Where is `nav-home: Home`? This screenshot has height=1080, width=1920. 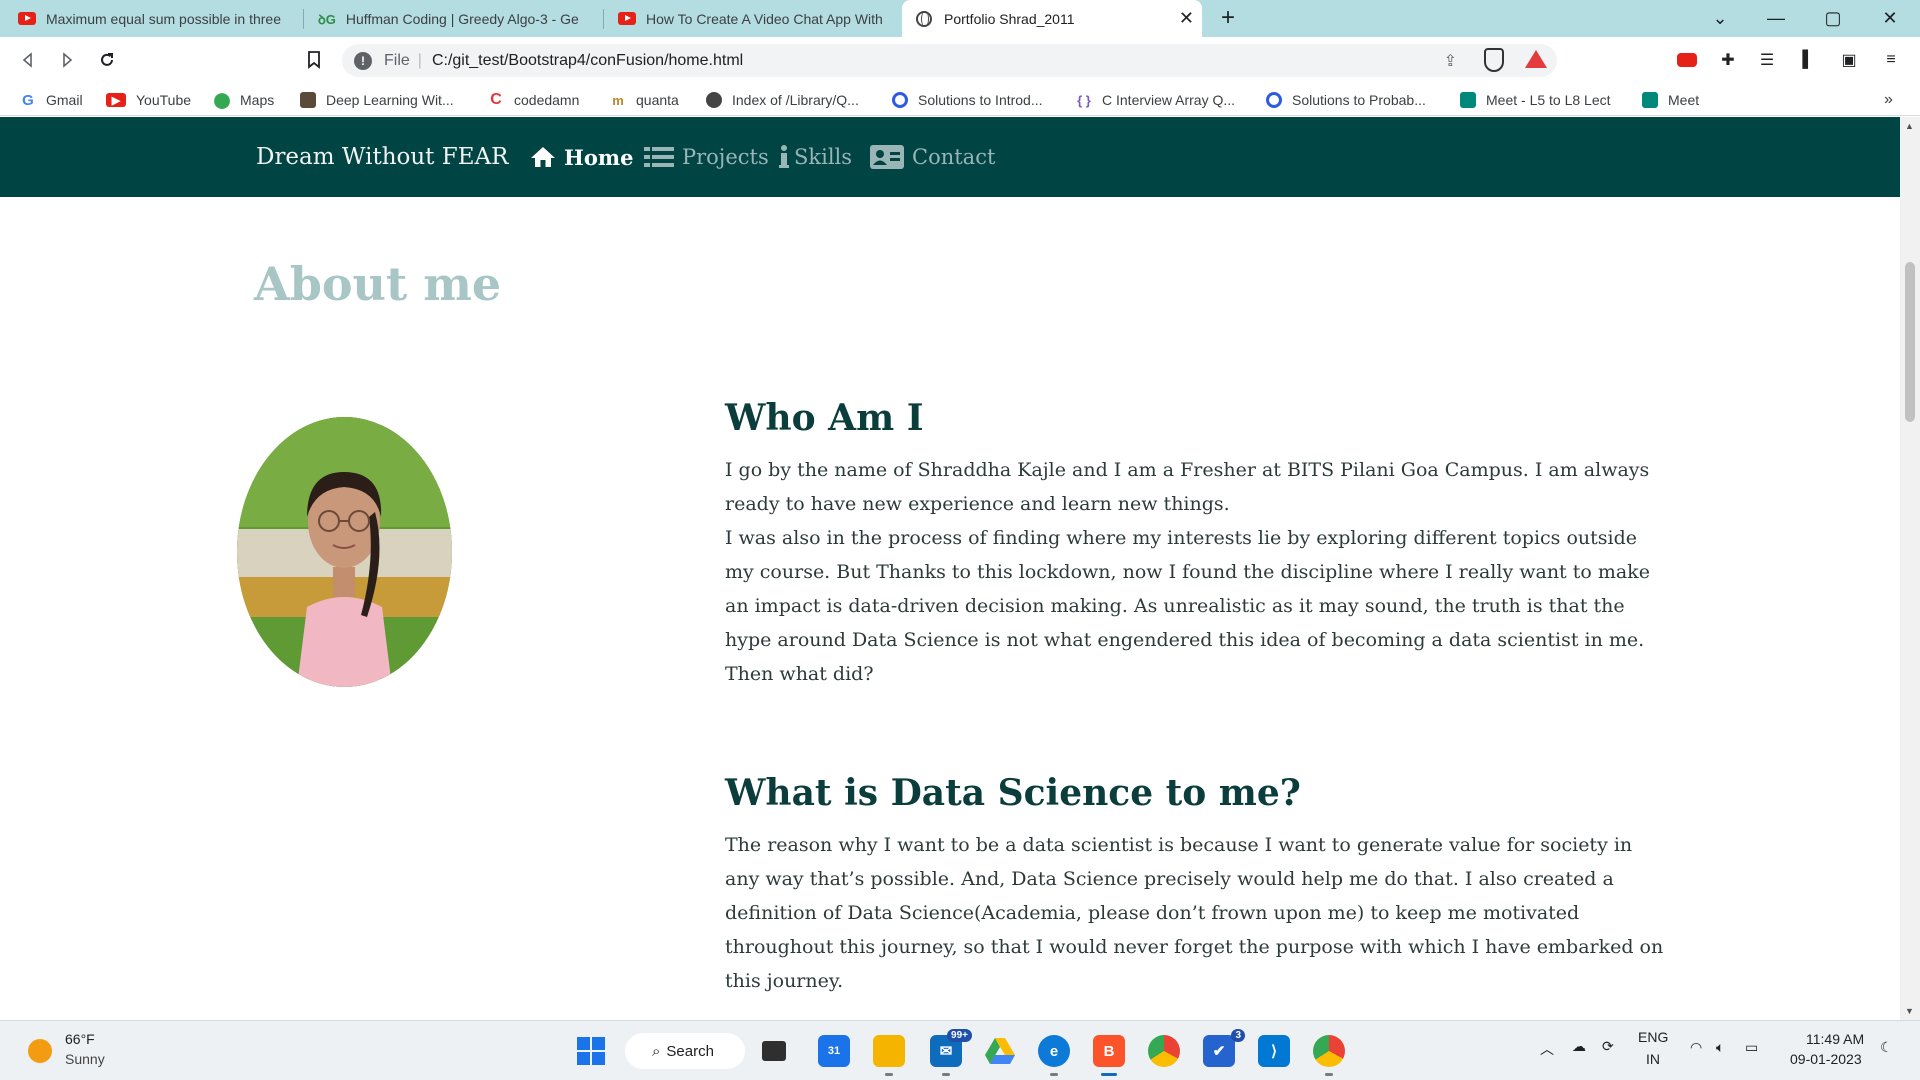
nav-home: Home is located at coordinates (581, 157).